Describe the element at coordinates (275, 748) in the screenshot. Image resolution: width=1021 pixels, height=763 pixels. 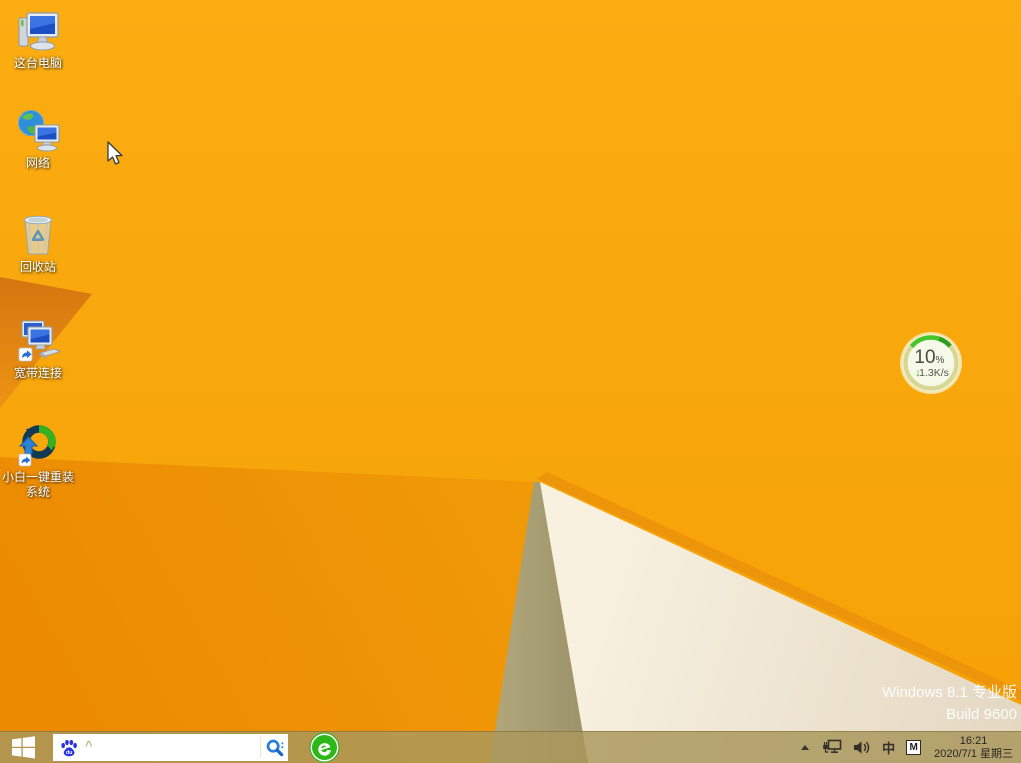
I see `search-icon` at that location.